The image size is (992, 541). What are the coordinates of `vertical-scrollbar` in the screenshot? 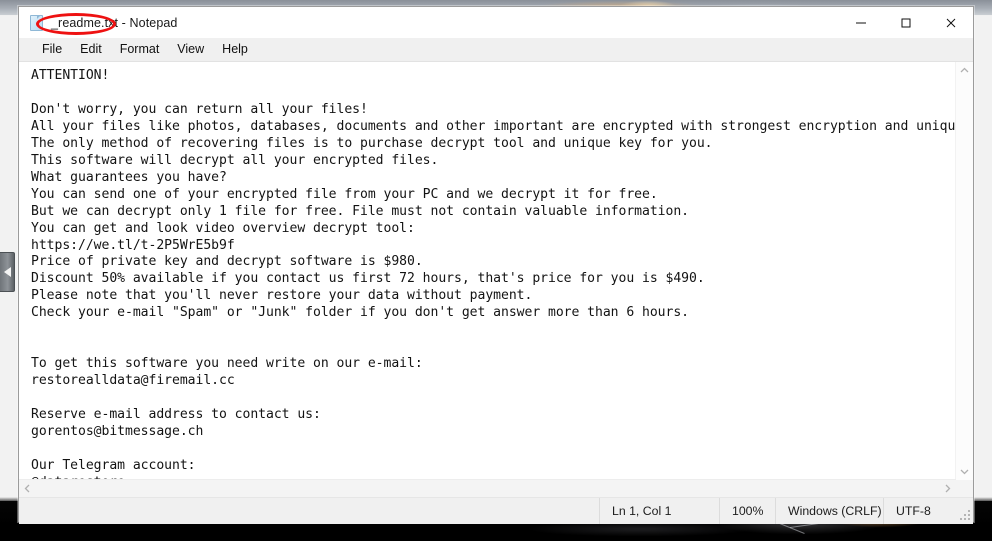 It's located at (964, 271).